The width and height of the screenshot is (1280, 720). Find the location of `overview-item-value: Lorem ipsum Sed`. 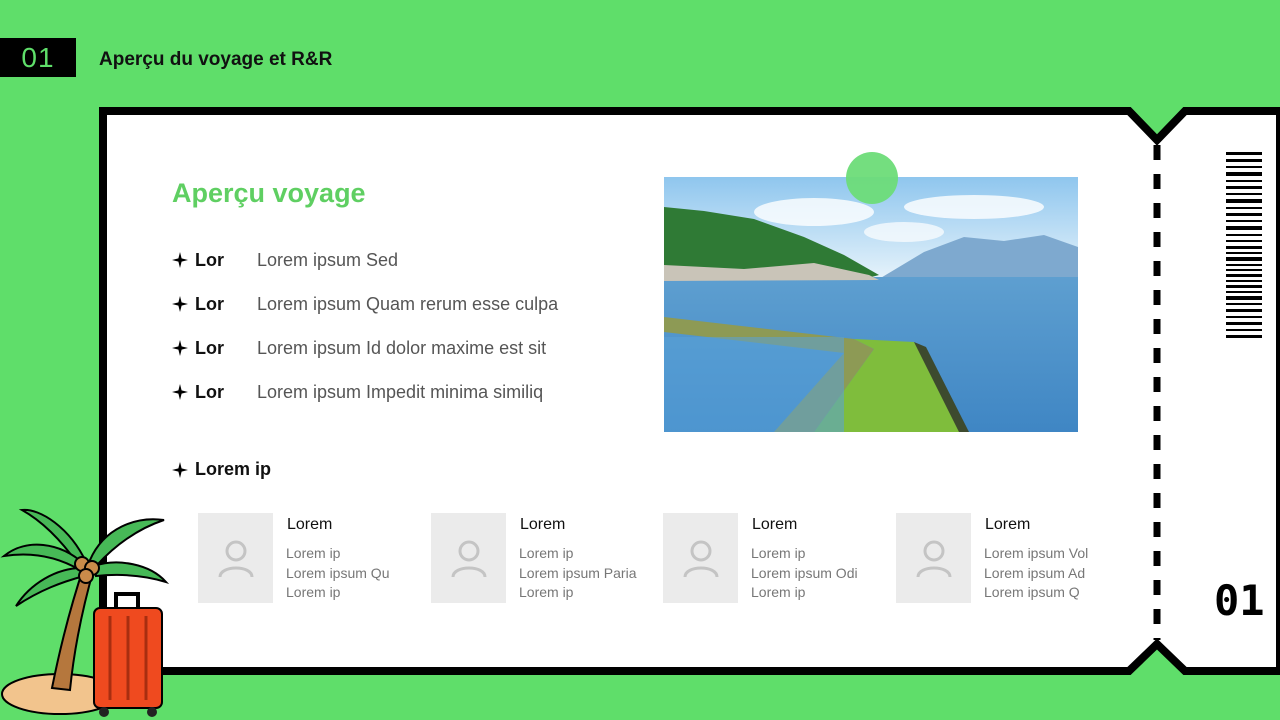

overview-item-value: Lorem ipsum Sed is located at coordinates (328, 259).